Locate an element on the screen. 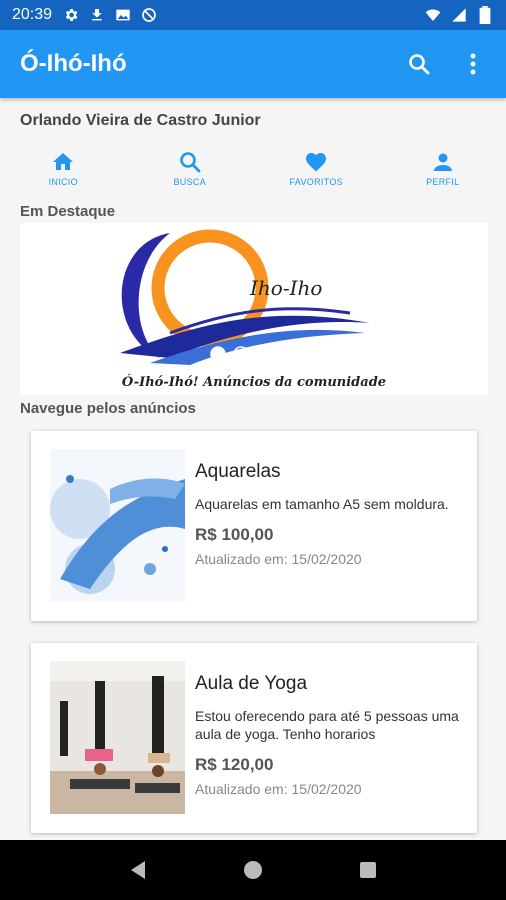  listings-section-title: Navegue pelos anúncios is located at coordinates (108, 408).